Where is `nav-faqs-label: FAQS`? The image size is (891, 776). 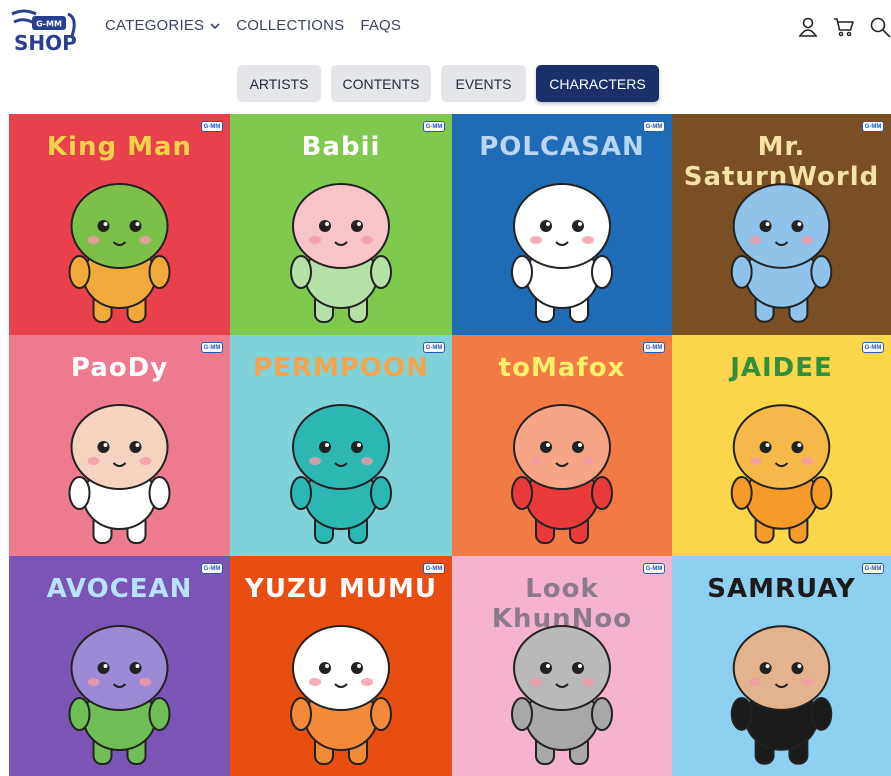
nav-faqs-label: FAQS is located at coordinates (381, 25).